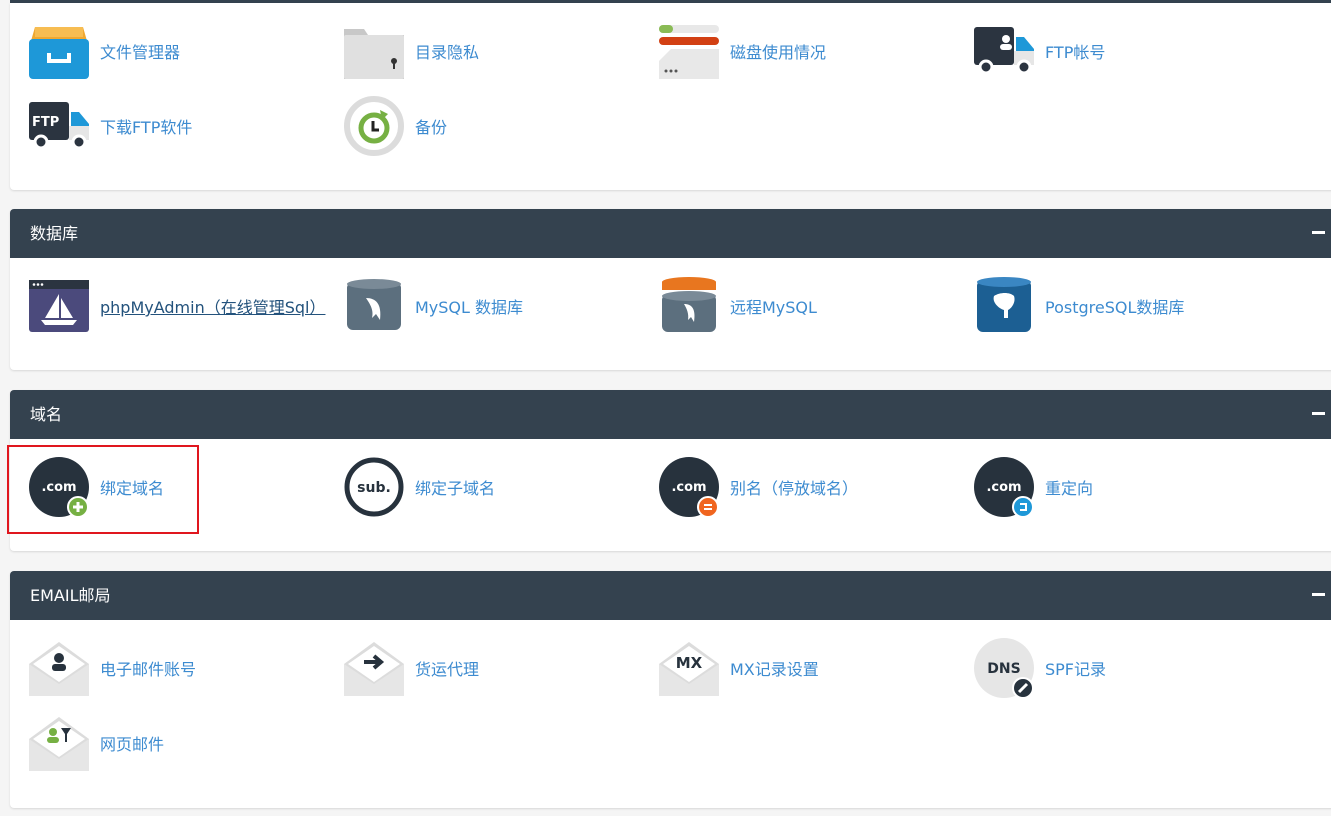 The height and width of the screenshot is (816, 1331). Describe the element at coordinates (374, 306) in the screenshot. I see `mysql-icon` at that location.